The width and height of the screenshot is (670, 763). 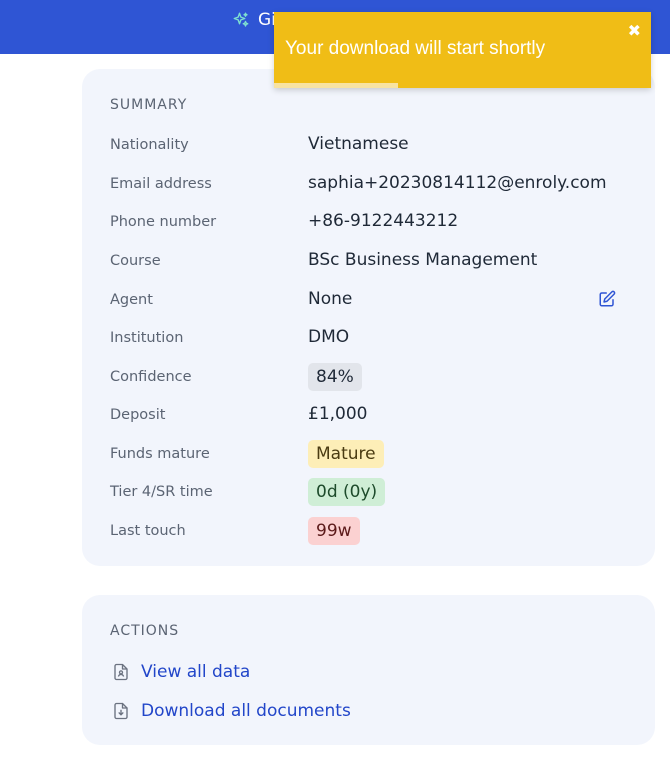 I want to click on summary-row-tier4-time: Tier 4/SR time 0d (0y), so click(x=368, y=493).